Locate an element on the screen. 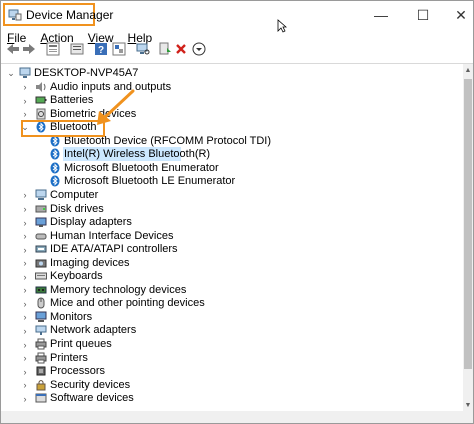 This screenshot has height=424, width=474. tree-item-processors: › Processors is located at coordinates (231, 371).